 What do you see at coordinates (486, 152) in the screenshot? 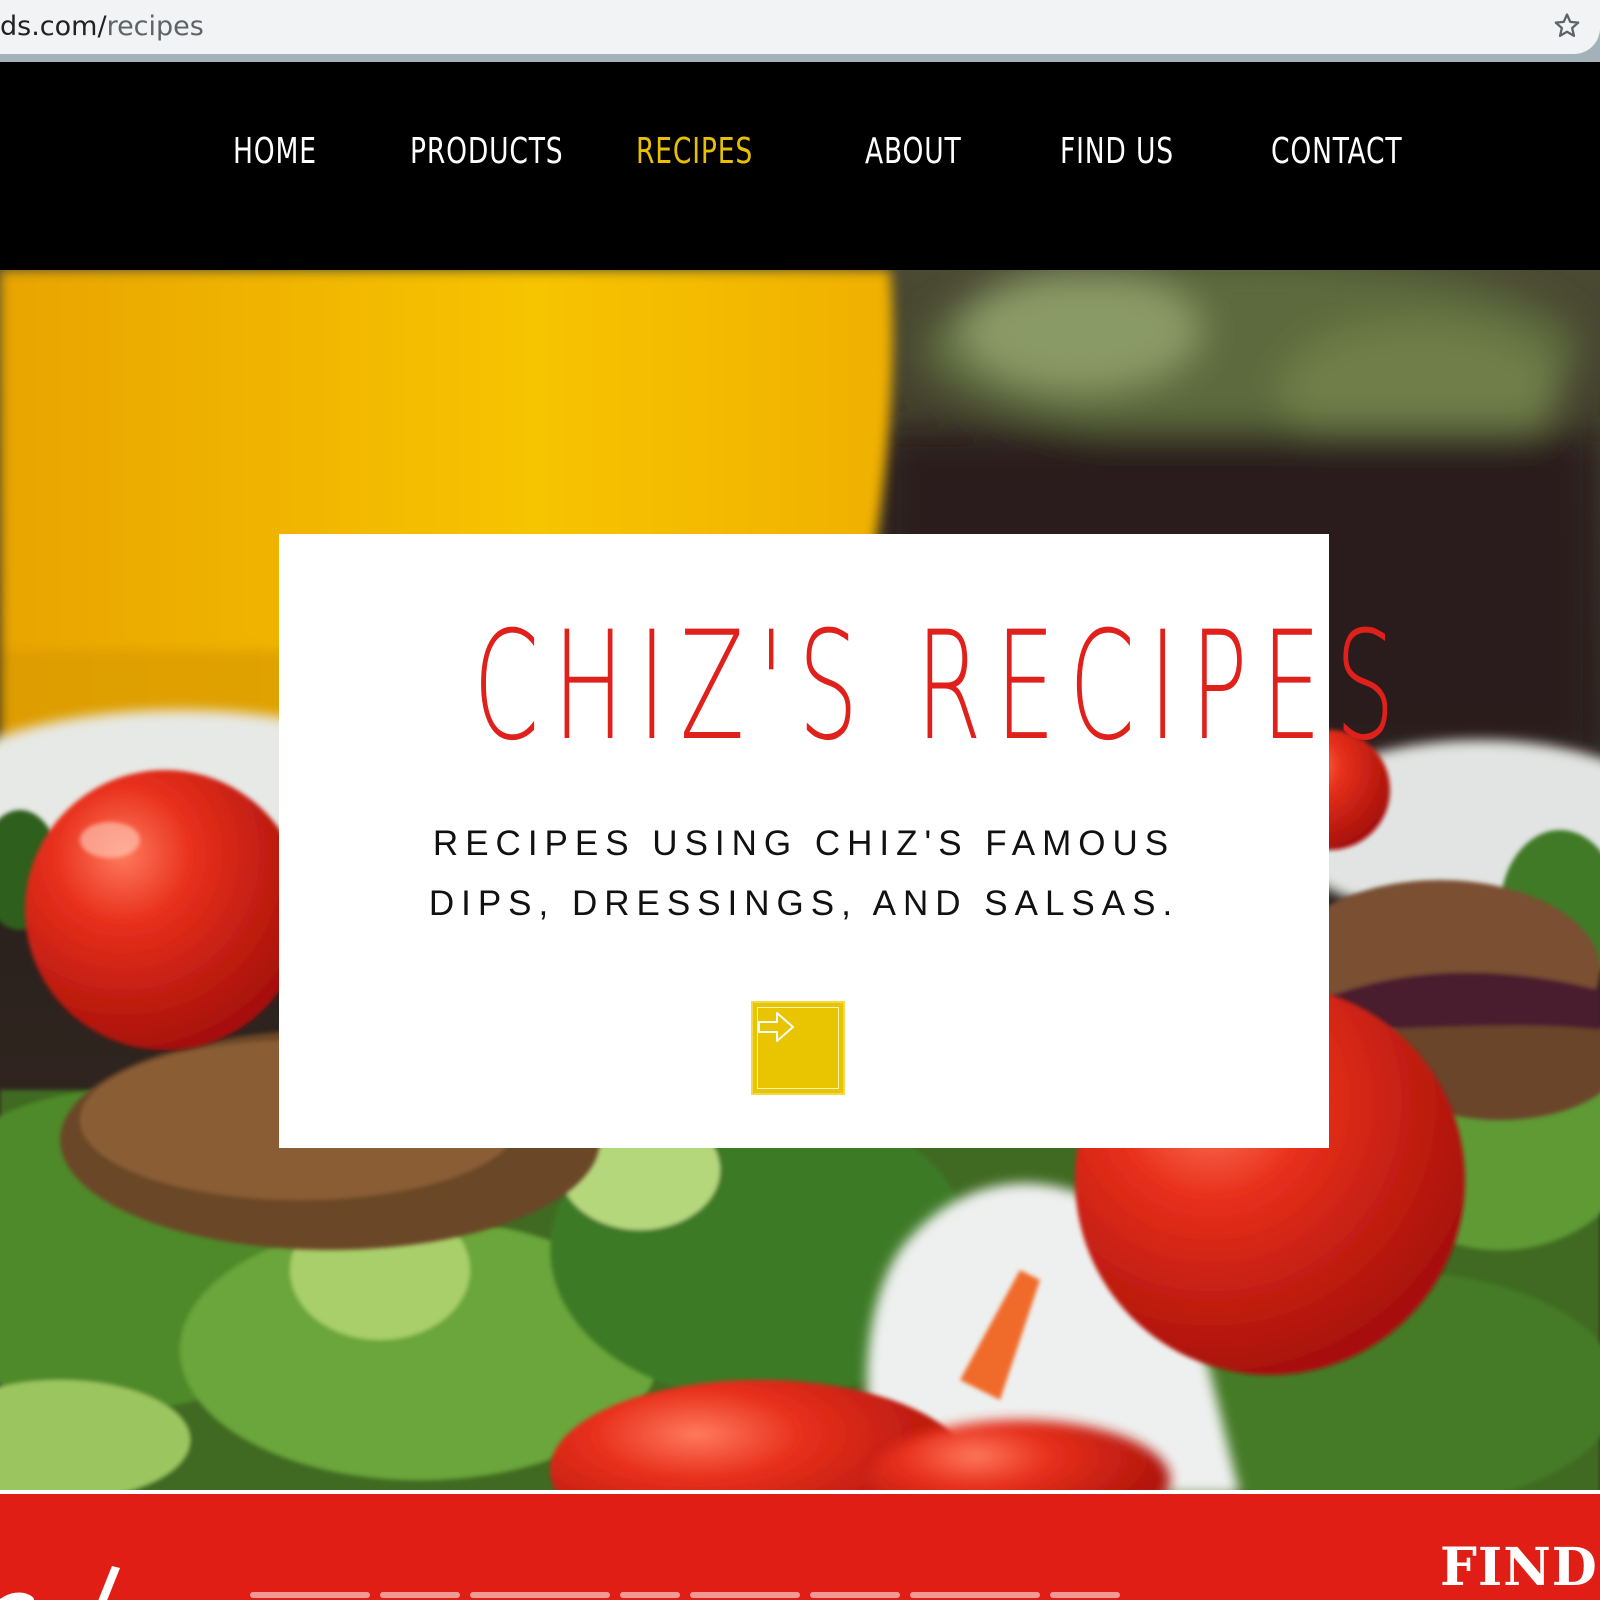
I see `nav-item-products: PRODUCTS` at bounding box center [486, 152].